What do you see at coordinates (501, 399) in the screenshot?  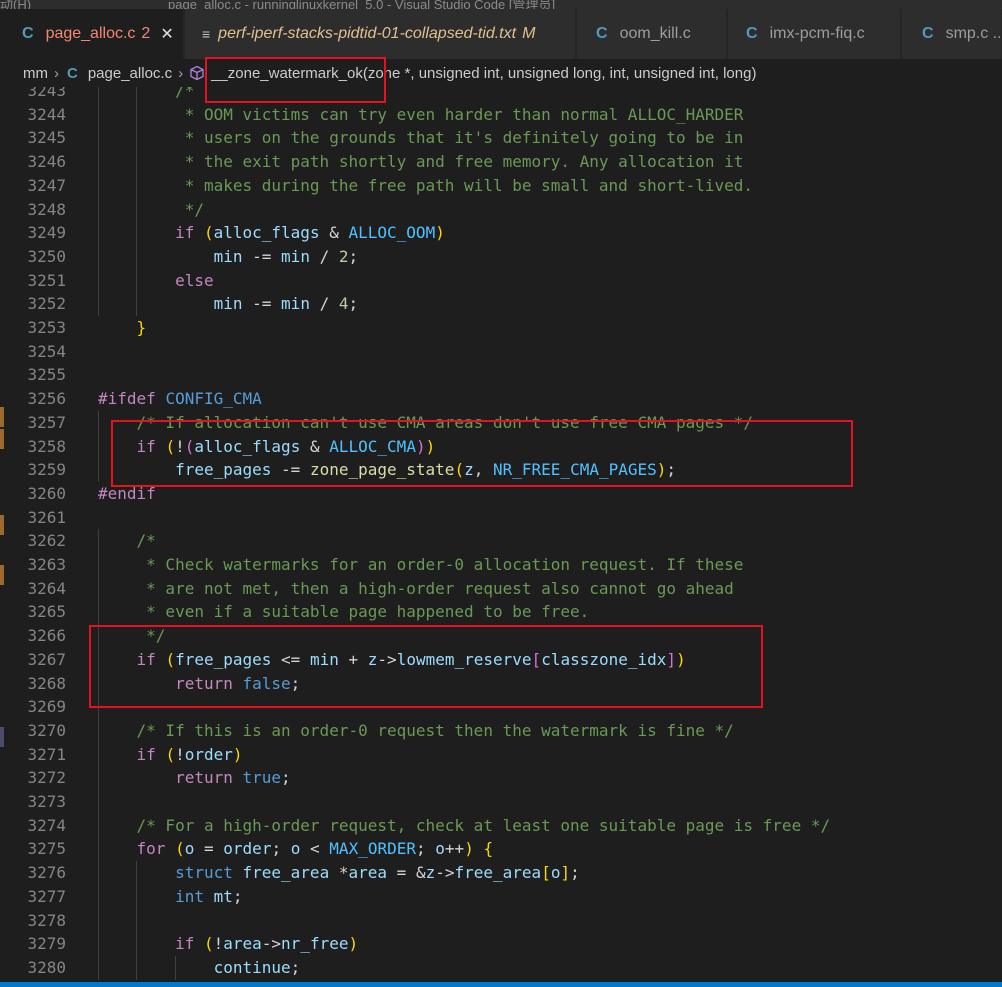 I see `code-line: 3256 #ifdef CONFIG_CMA` at bounding box center [501, 399].